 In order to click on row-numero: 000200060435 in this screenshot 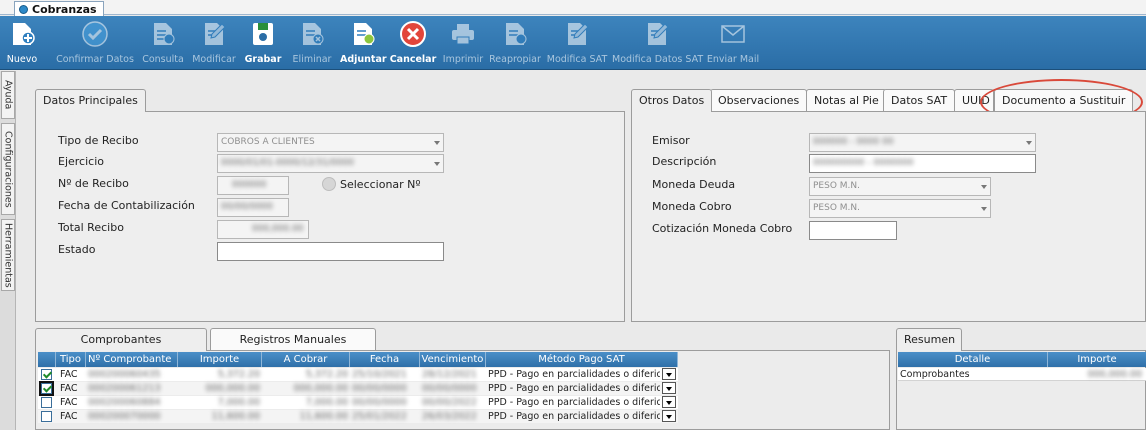, I will do `click(124, 374)`.